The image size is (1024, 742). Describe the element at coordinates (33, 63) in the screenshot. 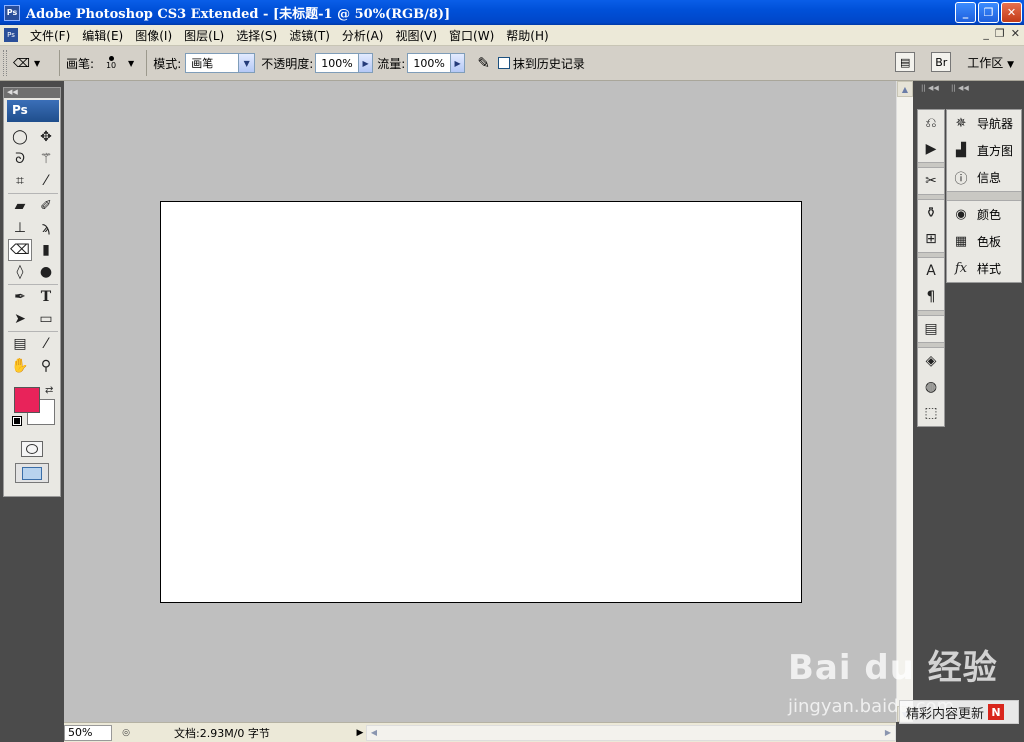

I see `tool-preset-picker: ⌫ ▼` at that location.